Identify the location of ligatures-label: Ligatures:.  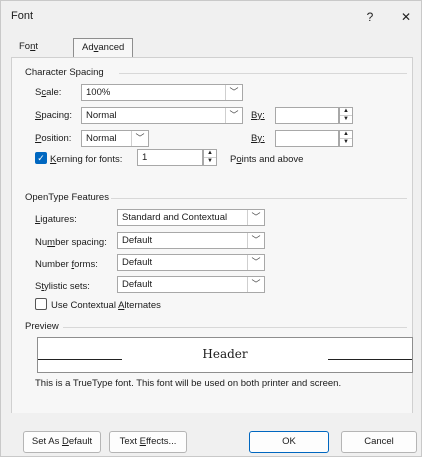
(56, 219).